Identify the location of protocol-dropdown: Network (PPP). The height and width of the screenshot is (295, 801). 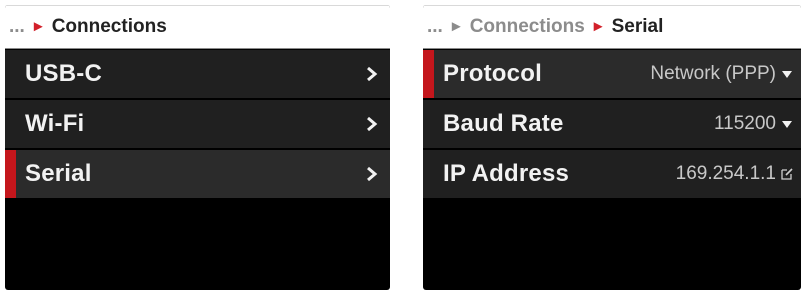
(721, 74).